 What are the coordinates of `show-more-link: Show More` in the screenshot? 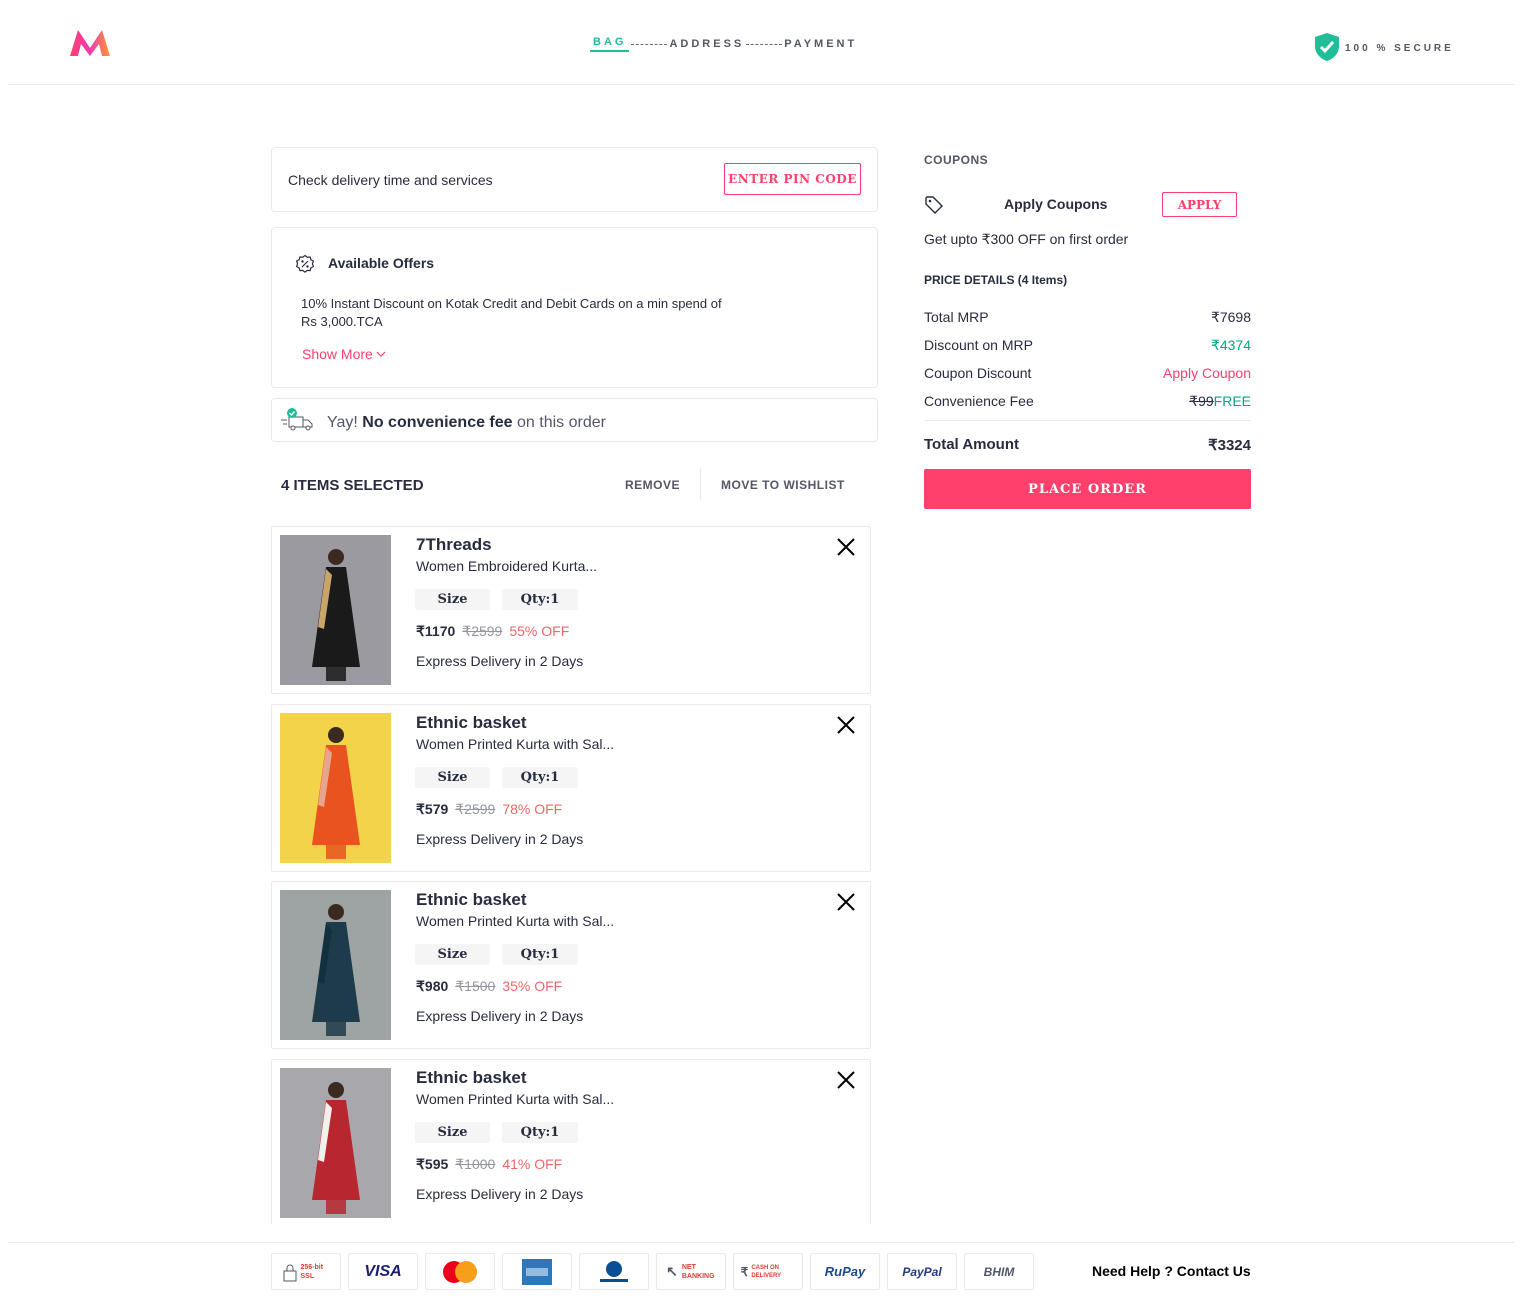 It's located at (344, 354).